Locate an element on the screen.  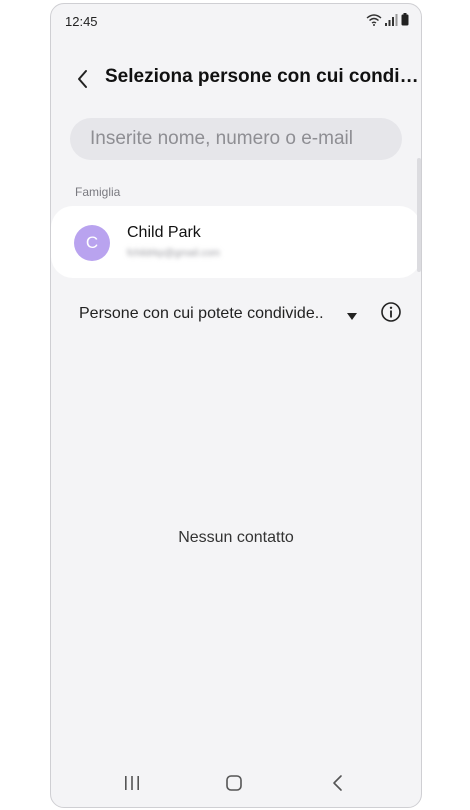
home-icon is located at coordinates (234, 783).